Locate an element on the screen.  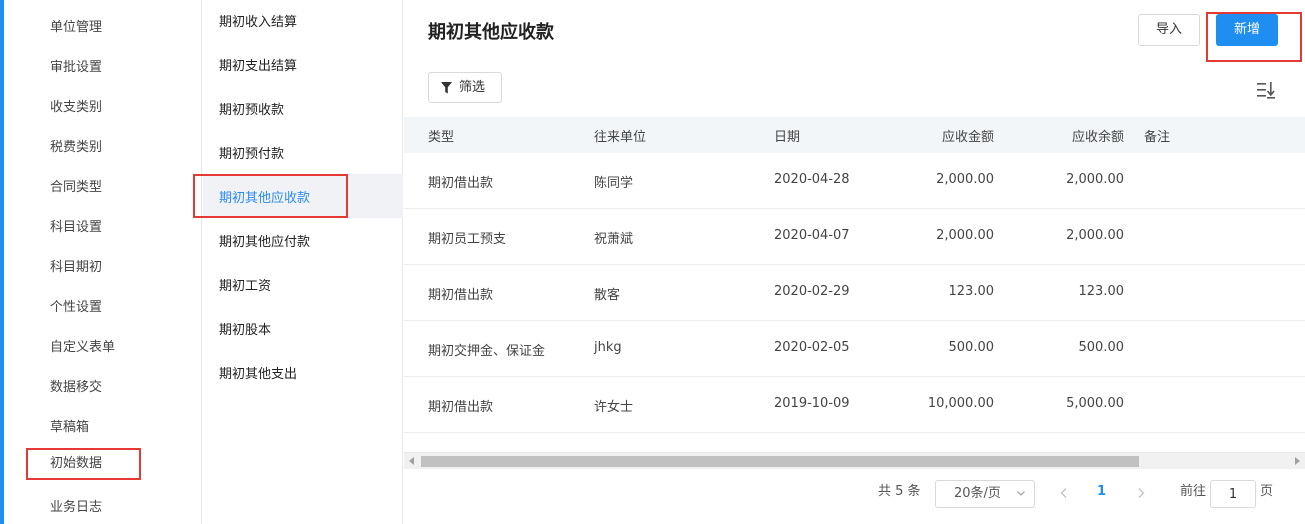
nav-item-business-log: 业务日志 is located at coordinates (76, 505).